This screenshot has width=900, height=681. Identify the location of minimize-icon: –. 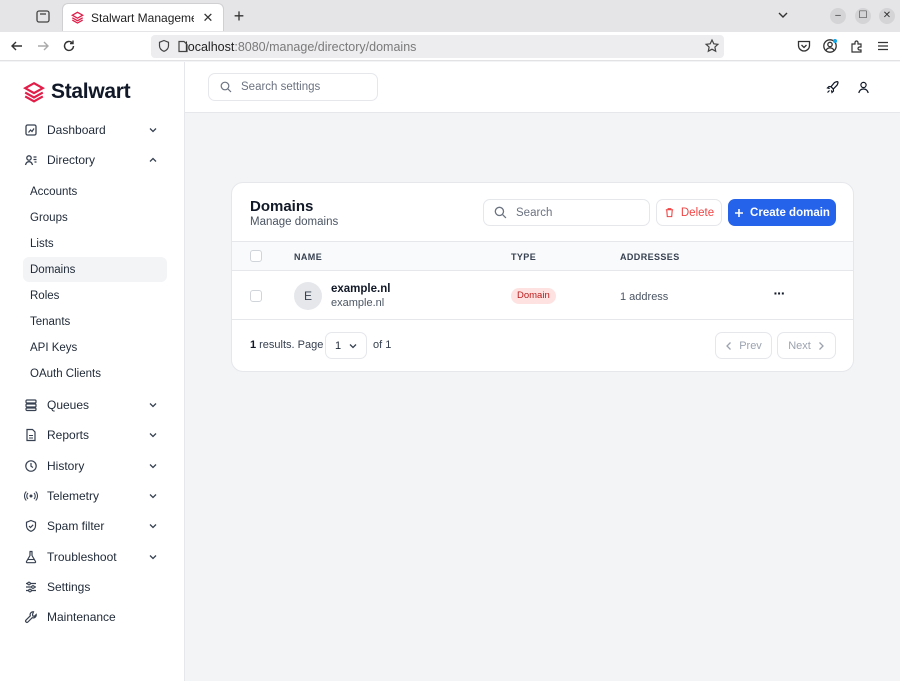
(838, 16).